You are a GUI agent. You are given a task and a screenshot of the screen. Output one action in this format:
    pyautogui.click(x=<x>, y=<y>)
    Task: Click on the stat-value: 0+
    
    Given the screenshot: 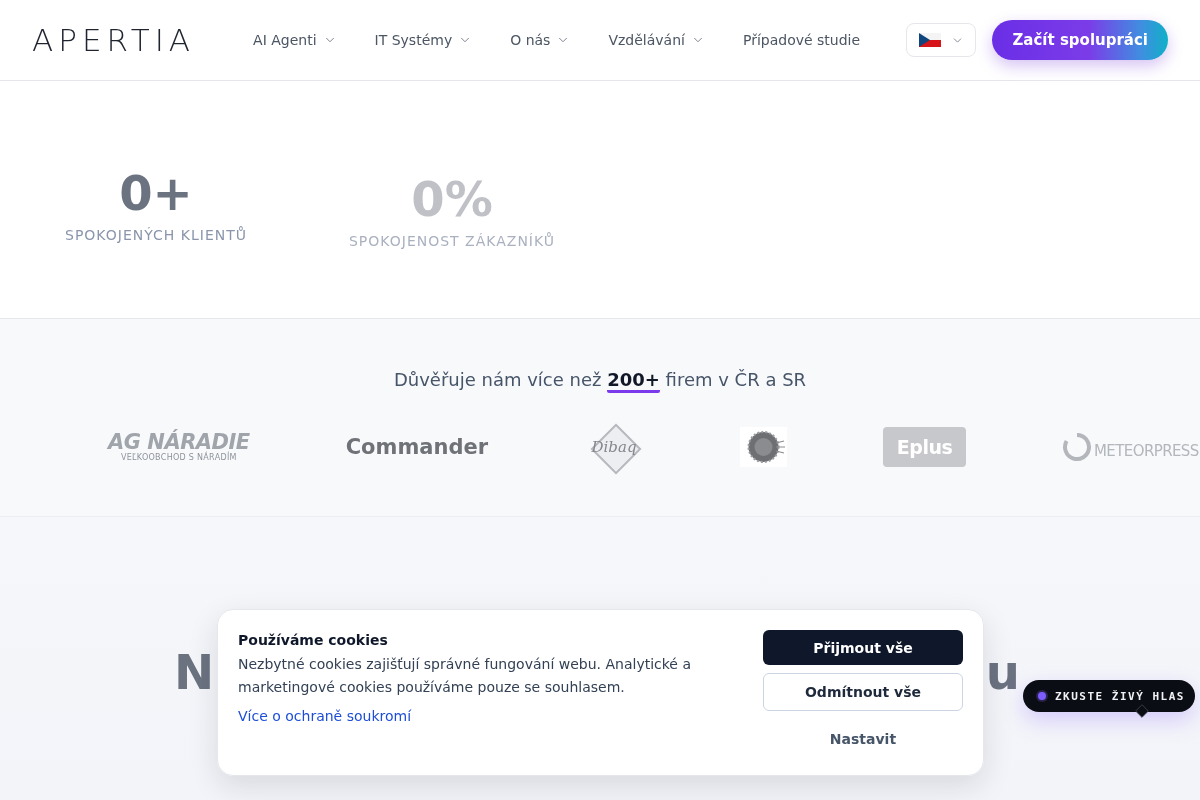 What is the action you would take?
    pyautogui.click(x=156, y=193)
    